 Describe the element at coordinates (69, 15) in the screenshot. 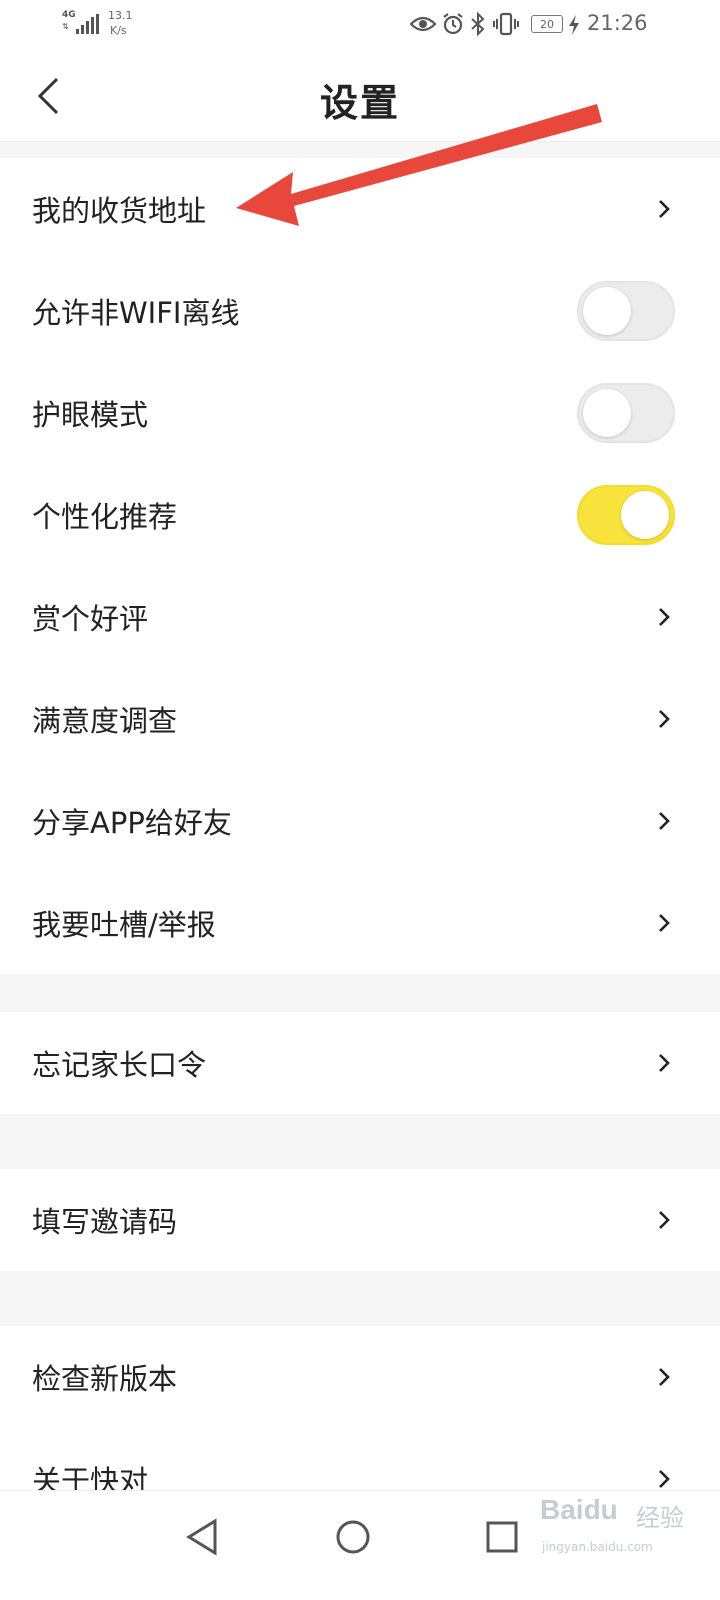

I see `network-type: 4G` at that location.